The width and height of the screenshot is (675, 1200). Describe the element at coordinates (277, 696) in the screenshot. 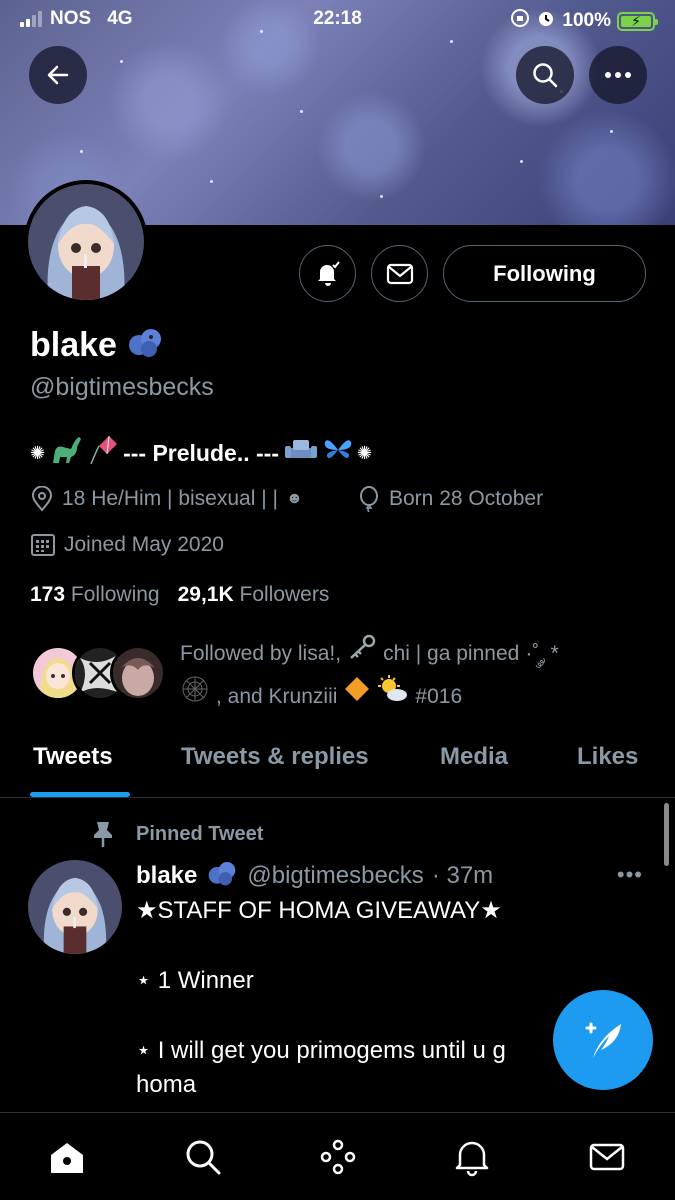

I see `followed-by-line2: , and Krunziii` at that location.